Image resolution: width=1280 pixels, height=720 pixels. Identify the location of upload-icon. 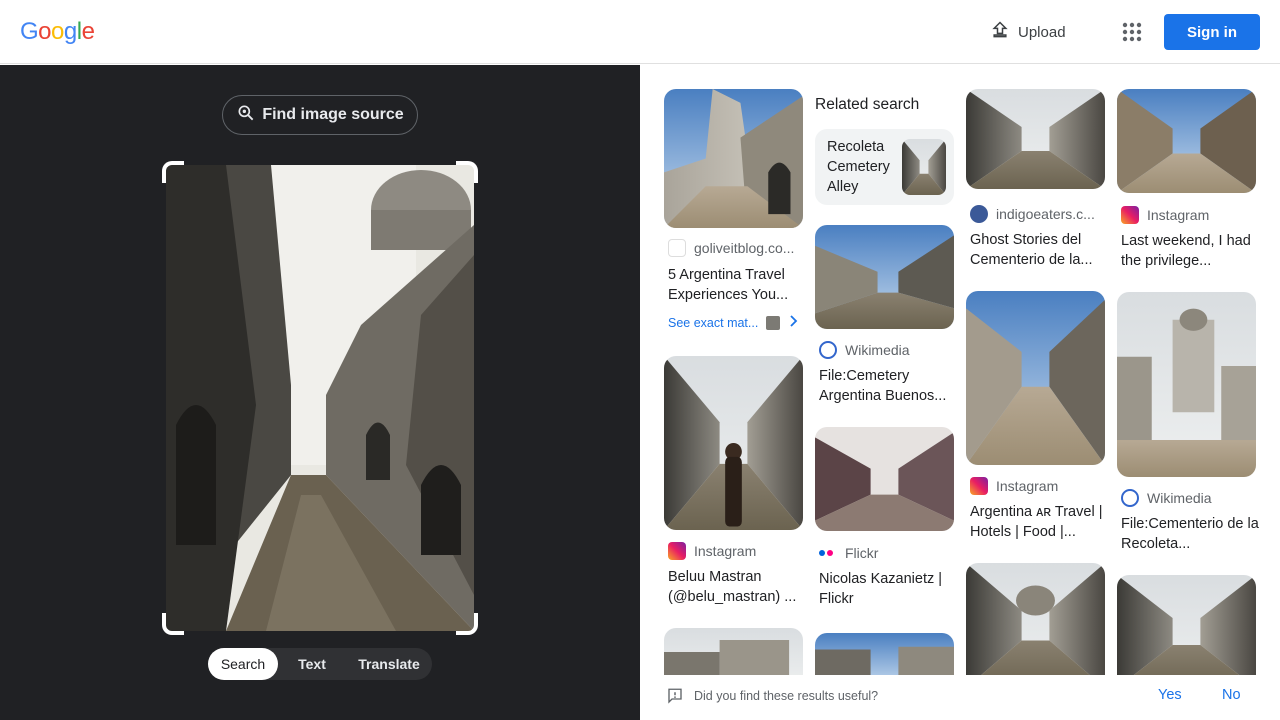
(1000, 32).